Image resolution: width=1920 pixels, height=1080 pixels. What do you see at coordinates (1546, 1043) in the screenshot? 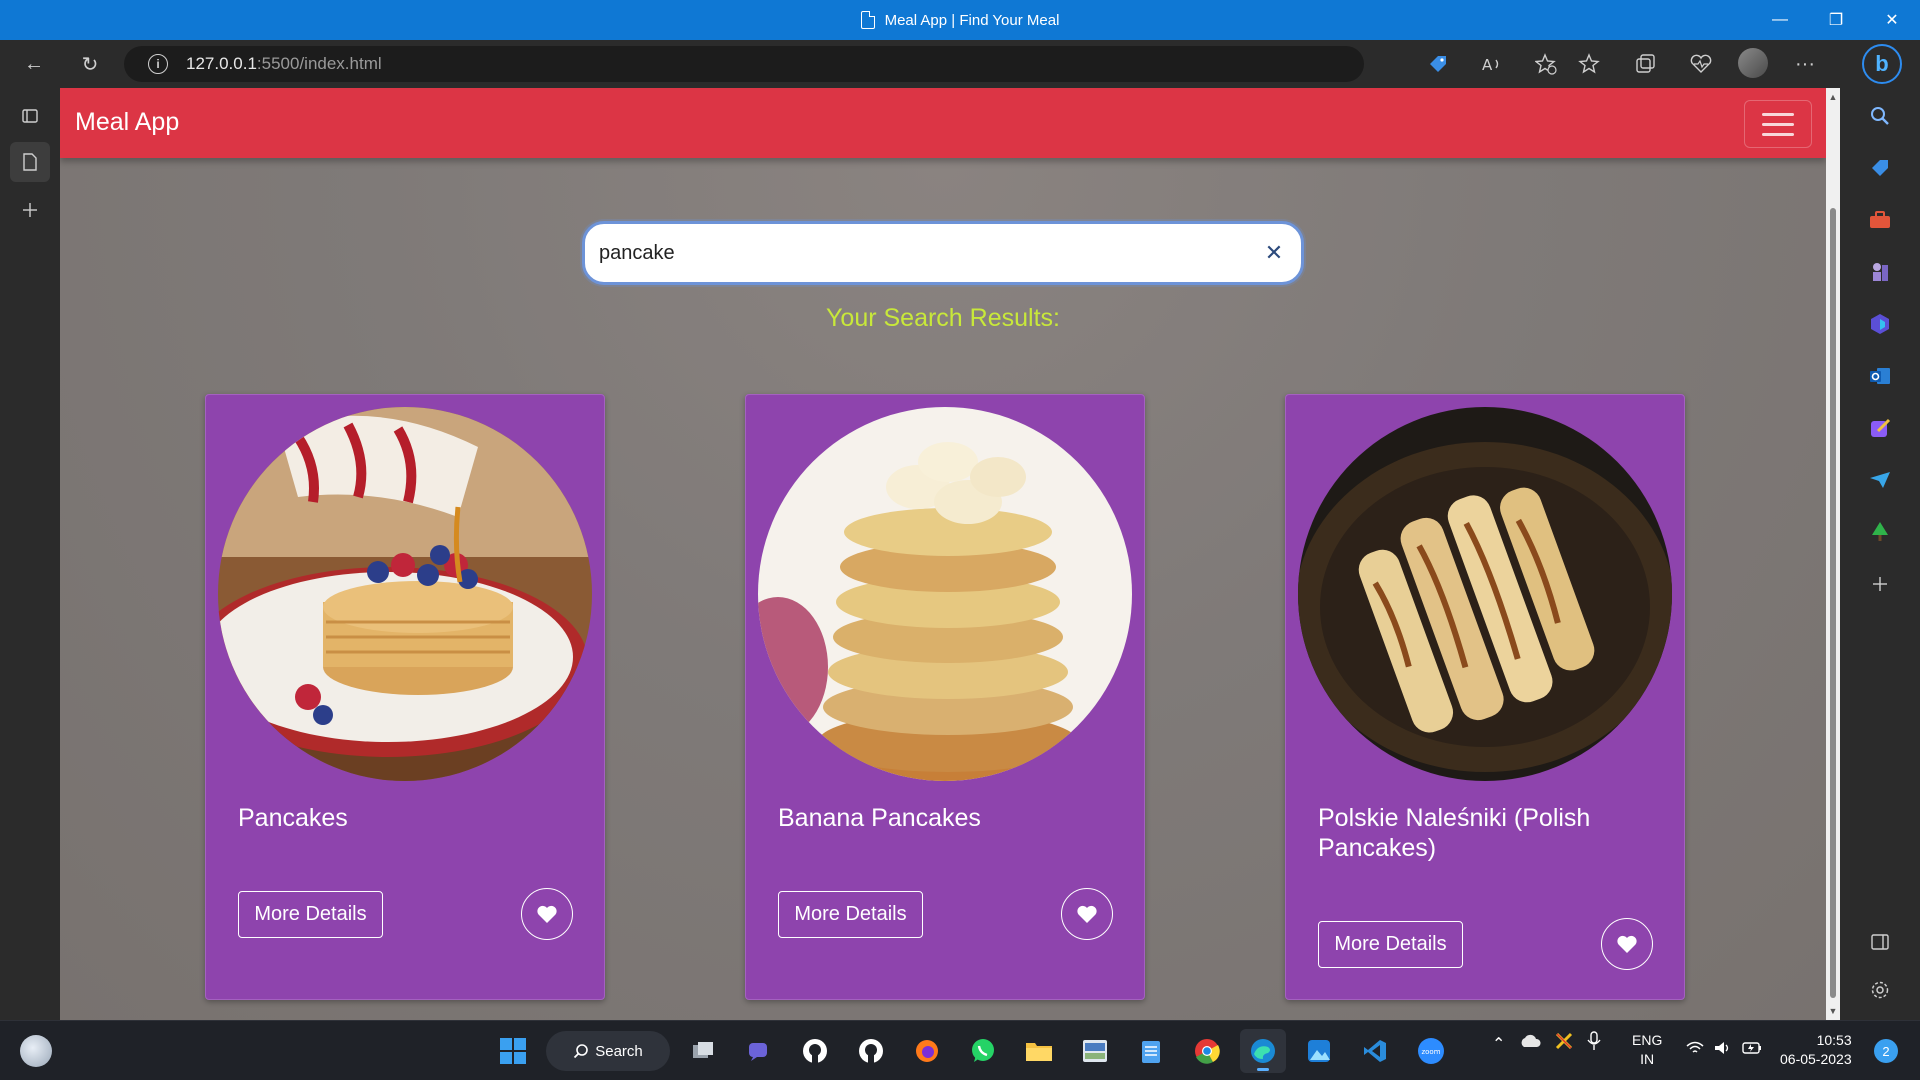
I see `system-tray: ⌃` at bounding box center [1546, 1043].